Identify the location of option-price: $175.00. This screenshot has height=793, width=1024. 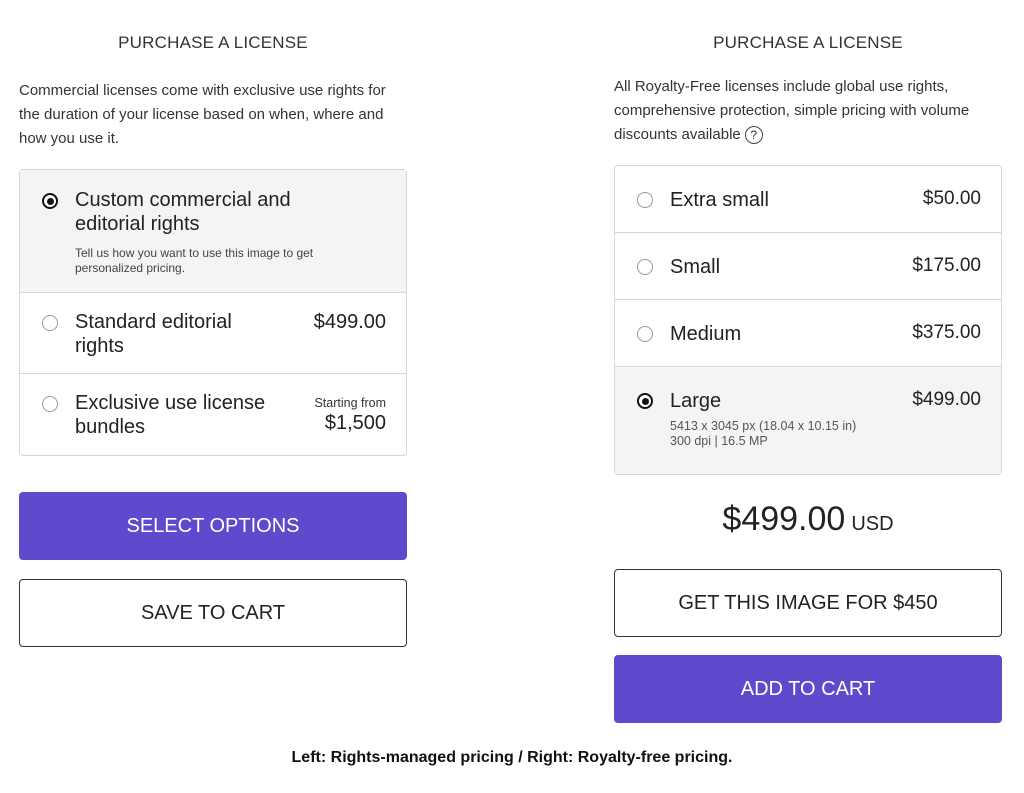
(946, 265).